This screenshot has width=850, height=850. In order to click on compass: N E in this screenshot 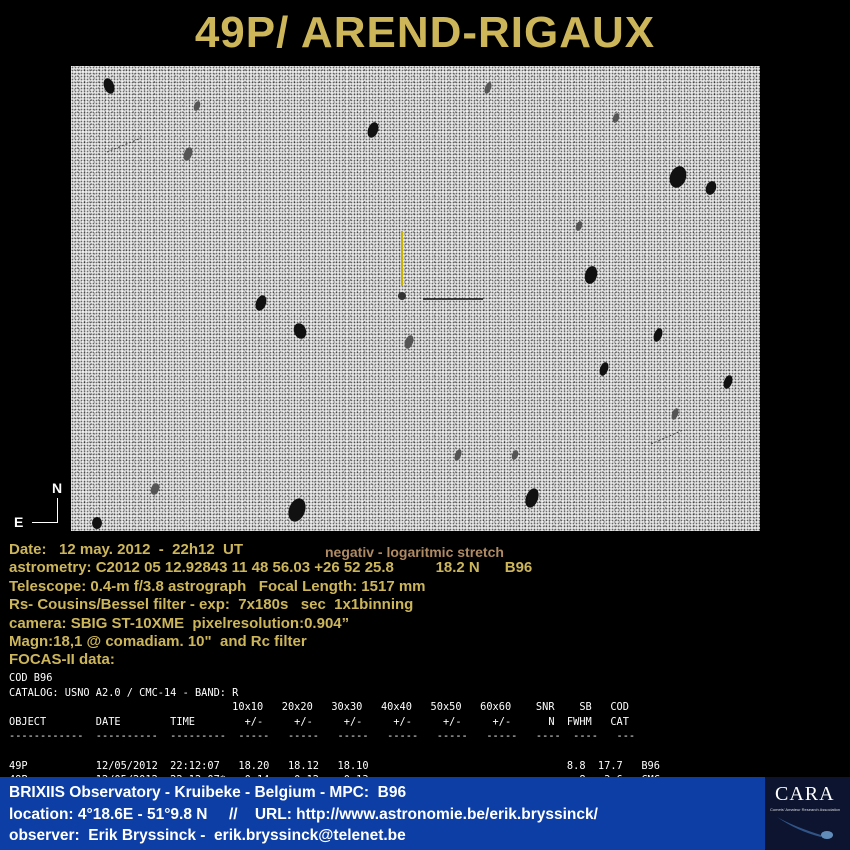, I will do `click(40, 505)`.